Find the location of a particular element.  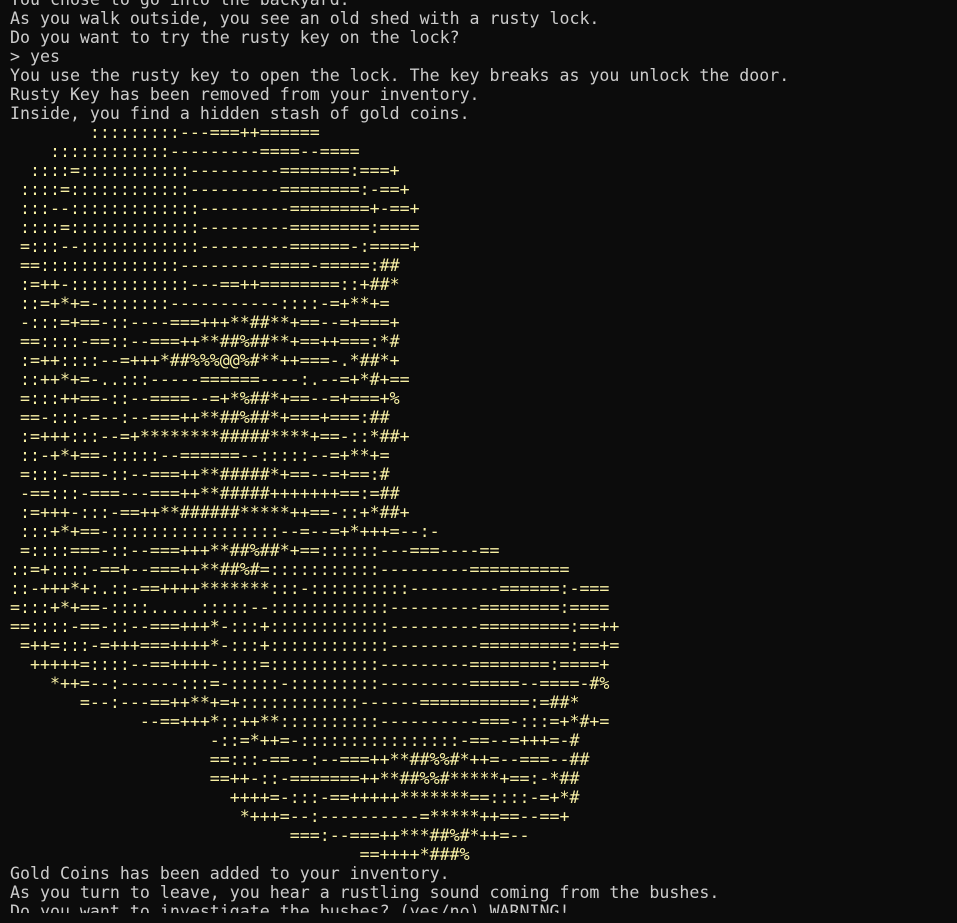

ascii-art-line: ::::=:::::::::::::---------========:==== is located at coordinates (215, 227).